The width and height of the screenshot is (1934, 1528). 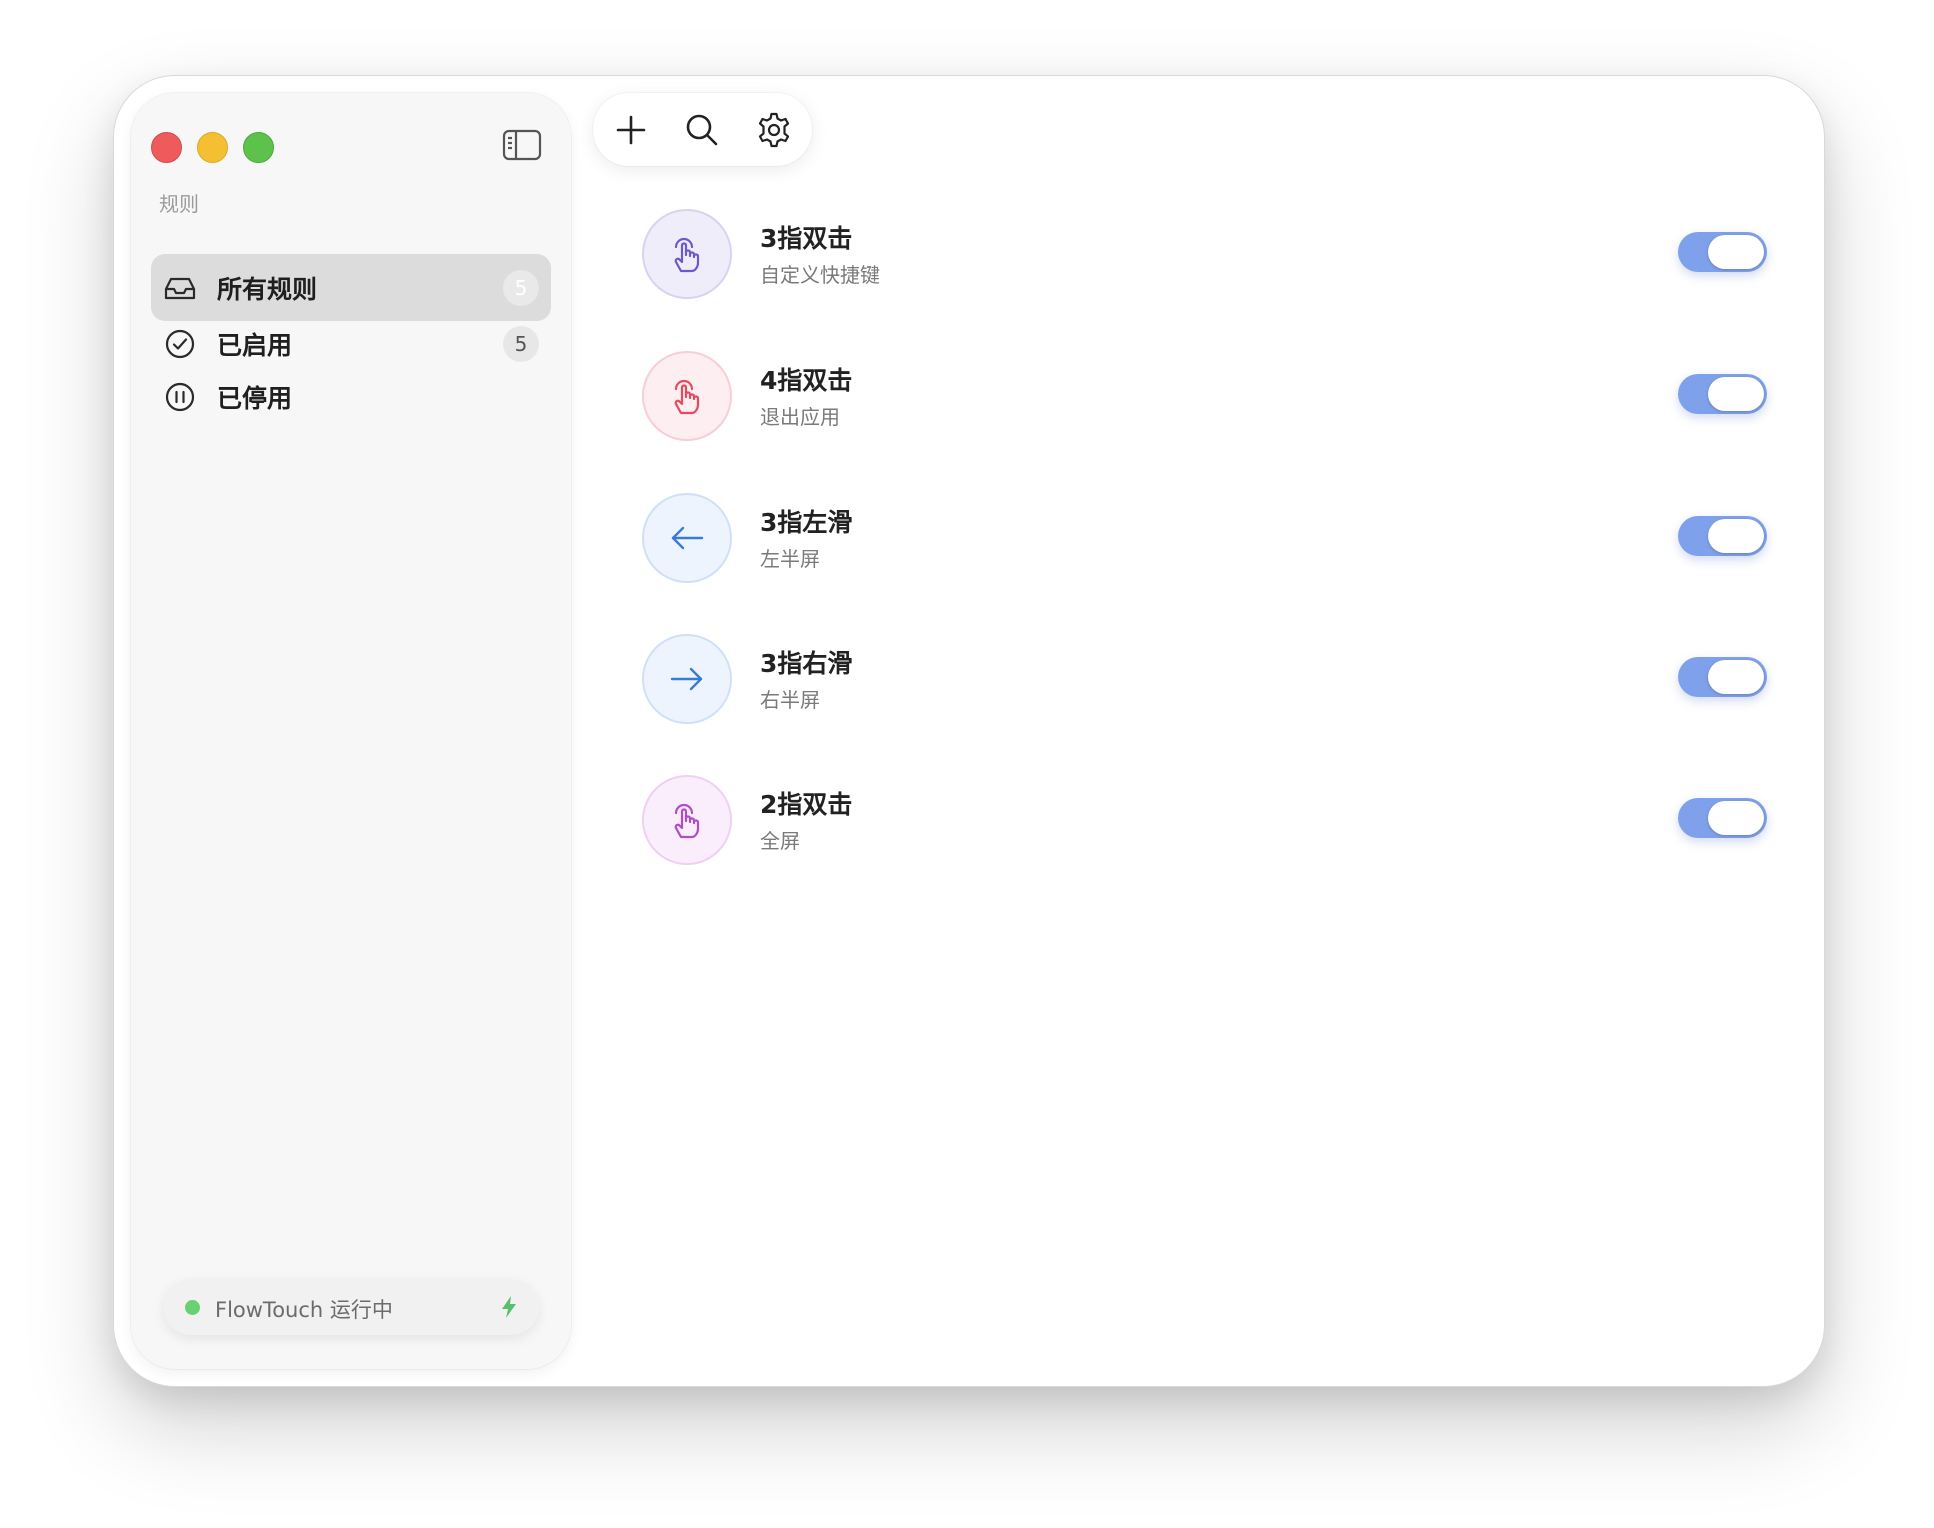 I want to click on rule-title: 3指双击, so click(x=806, y=238).